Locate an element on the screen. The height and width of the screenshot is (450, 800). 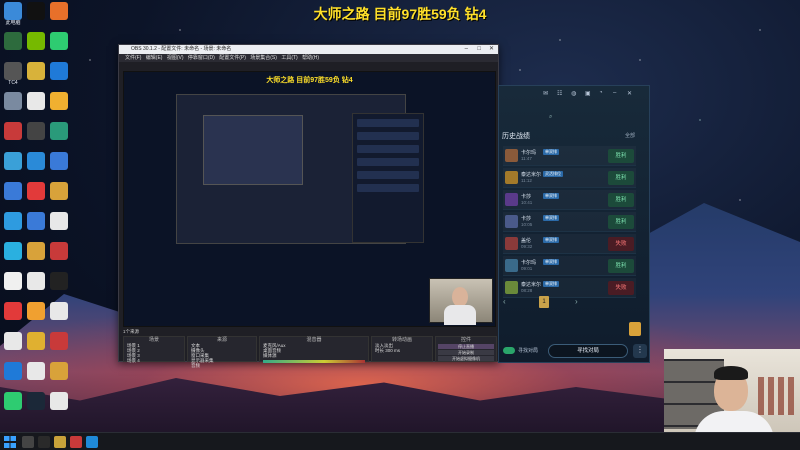
match-row: 卡莎 单双排 10:05 胜利 is located at coordinates (569, 222).